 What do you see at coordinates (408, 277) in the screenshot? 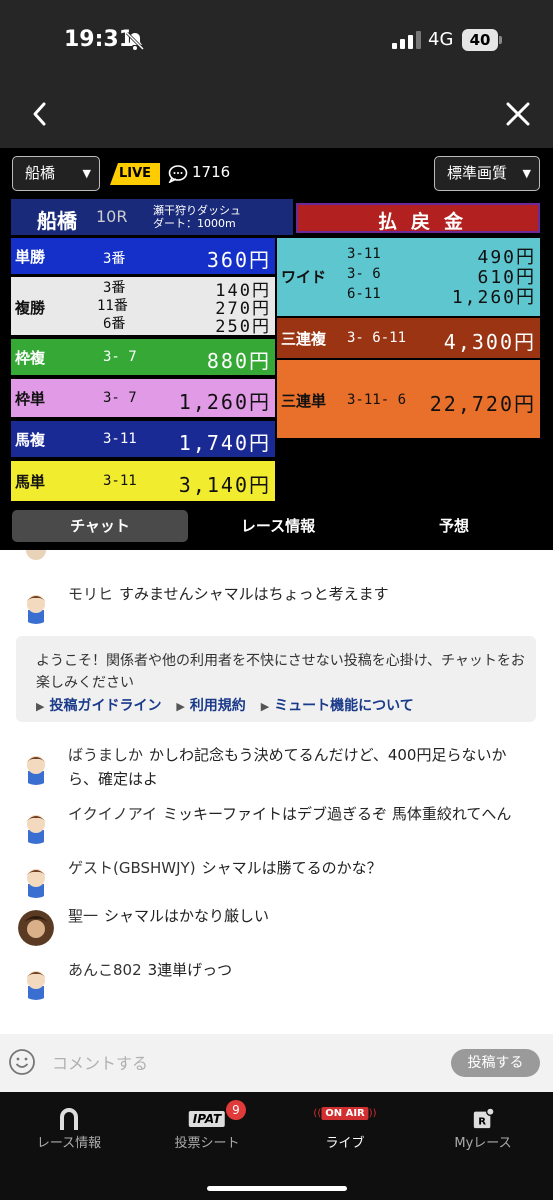
I see `payout-row-wide: ワイド 3-11 3- 6 6-11 490円 610円 1,260円` at bounding box center [408, 277].